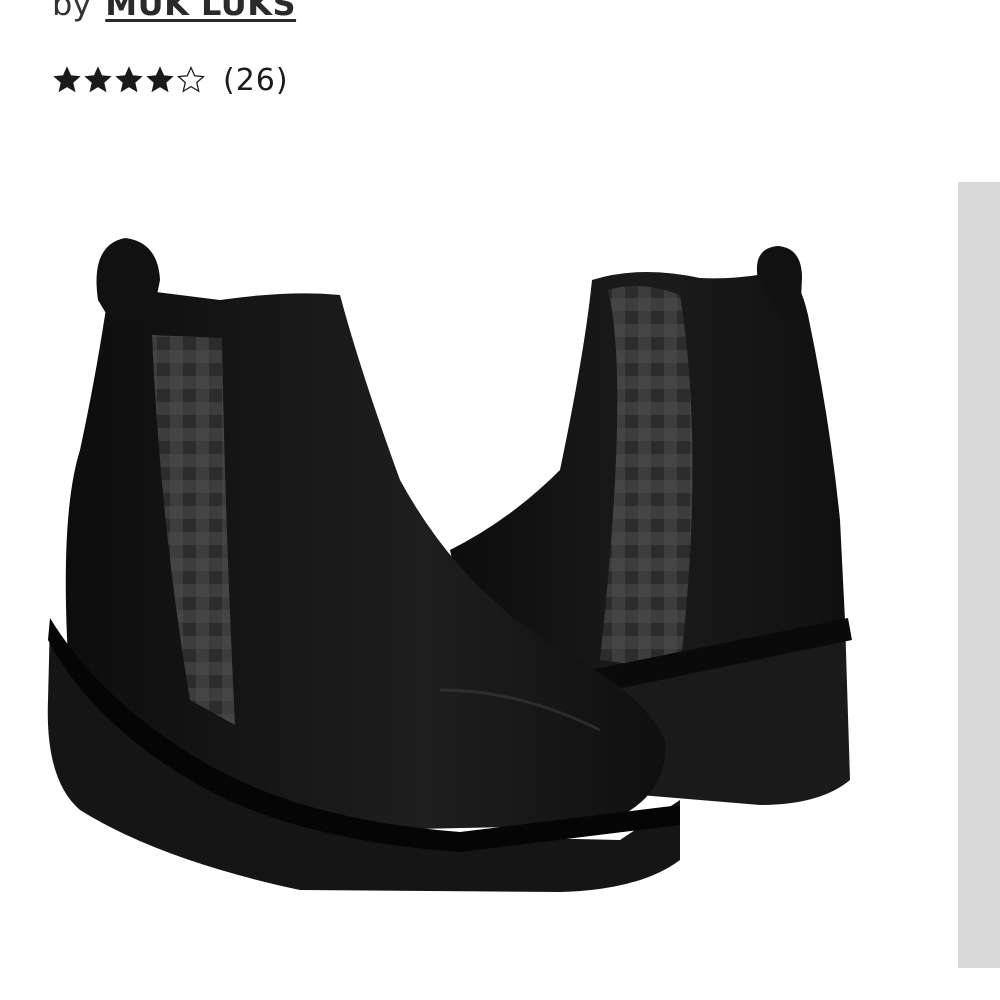 Image resolution: width=1000 pixels, height=1000 pixels. What do you see at coordinates (191, 79) in the screenshot?
I see `star-empty-icon` at bounding box center [191, 79].